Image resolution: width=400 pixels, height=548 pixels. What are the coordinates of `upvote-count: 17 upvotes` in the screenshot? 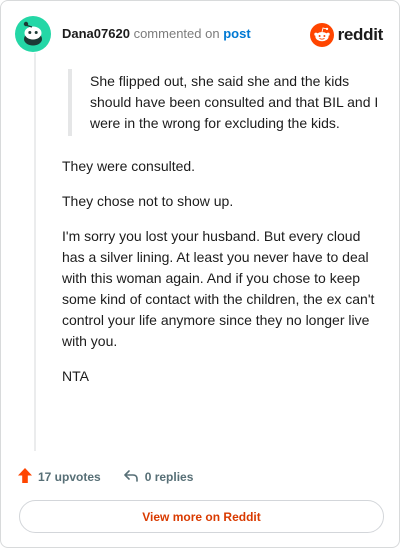 It's located at (69, 477).